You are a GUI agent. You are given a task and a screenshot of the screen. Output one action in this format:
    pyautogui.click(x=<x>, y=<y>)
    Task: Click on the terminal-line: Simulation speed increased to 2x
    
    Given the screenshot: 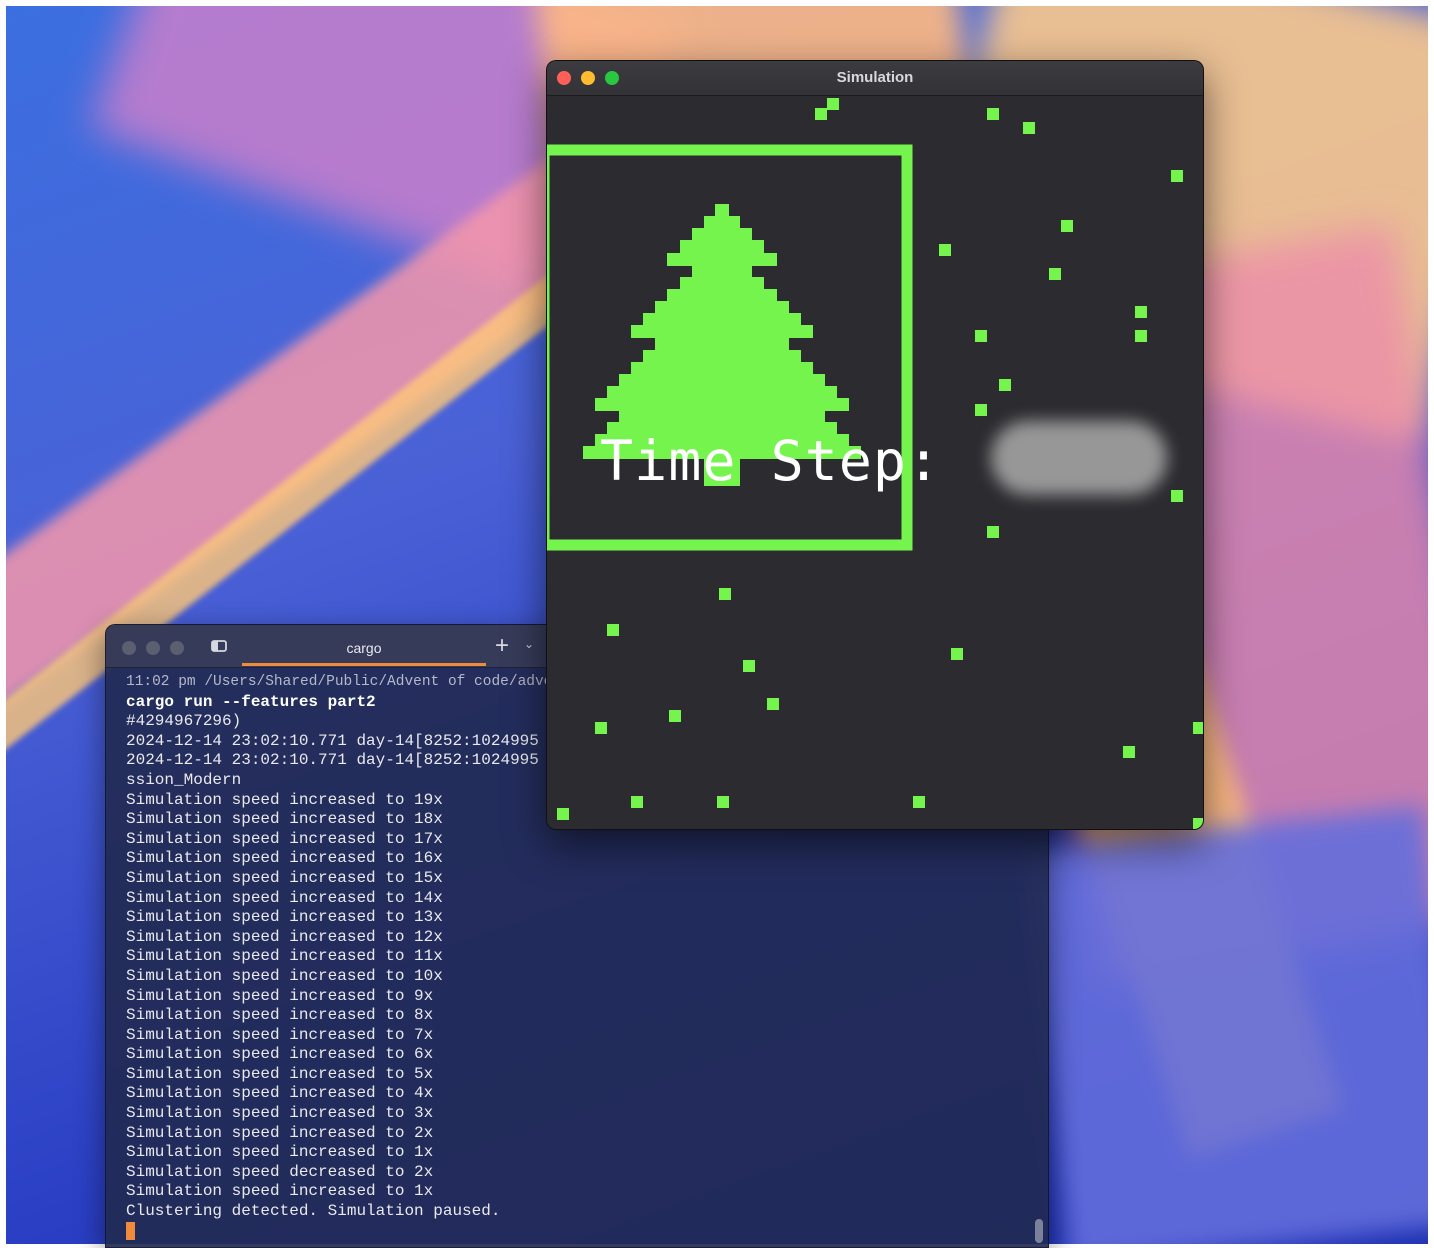 What is the action you would take?
    pyautogui.click(x=280, y=1132)
    